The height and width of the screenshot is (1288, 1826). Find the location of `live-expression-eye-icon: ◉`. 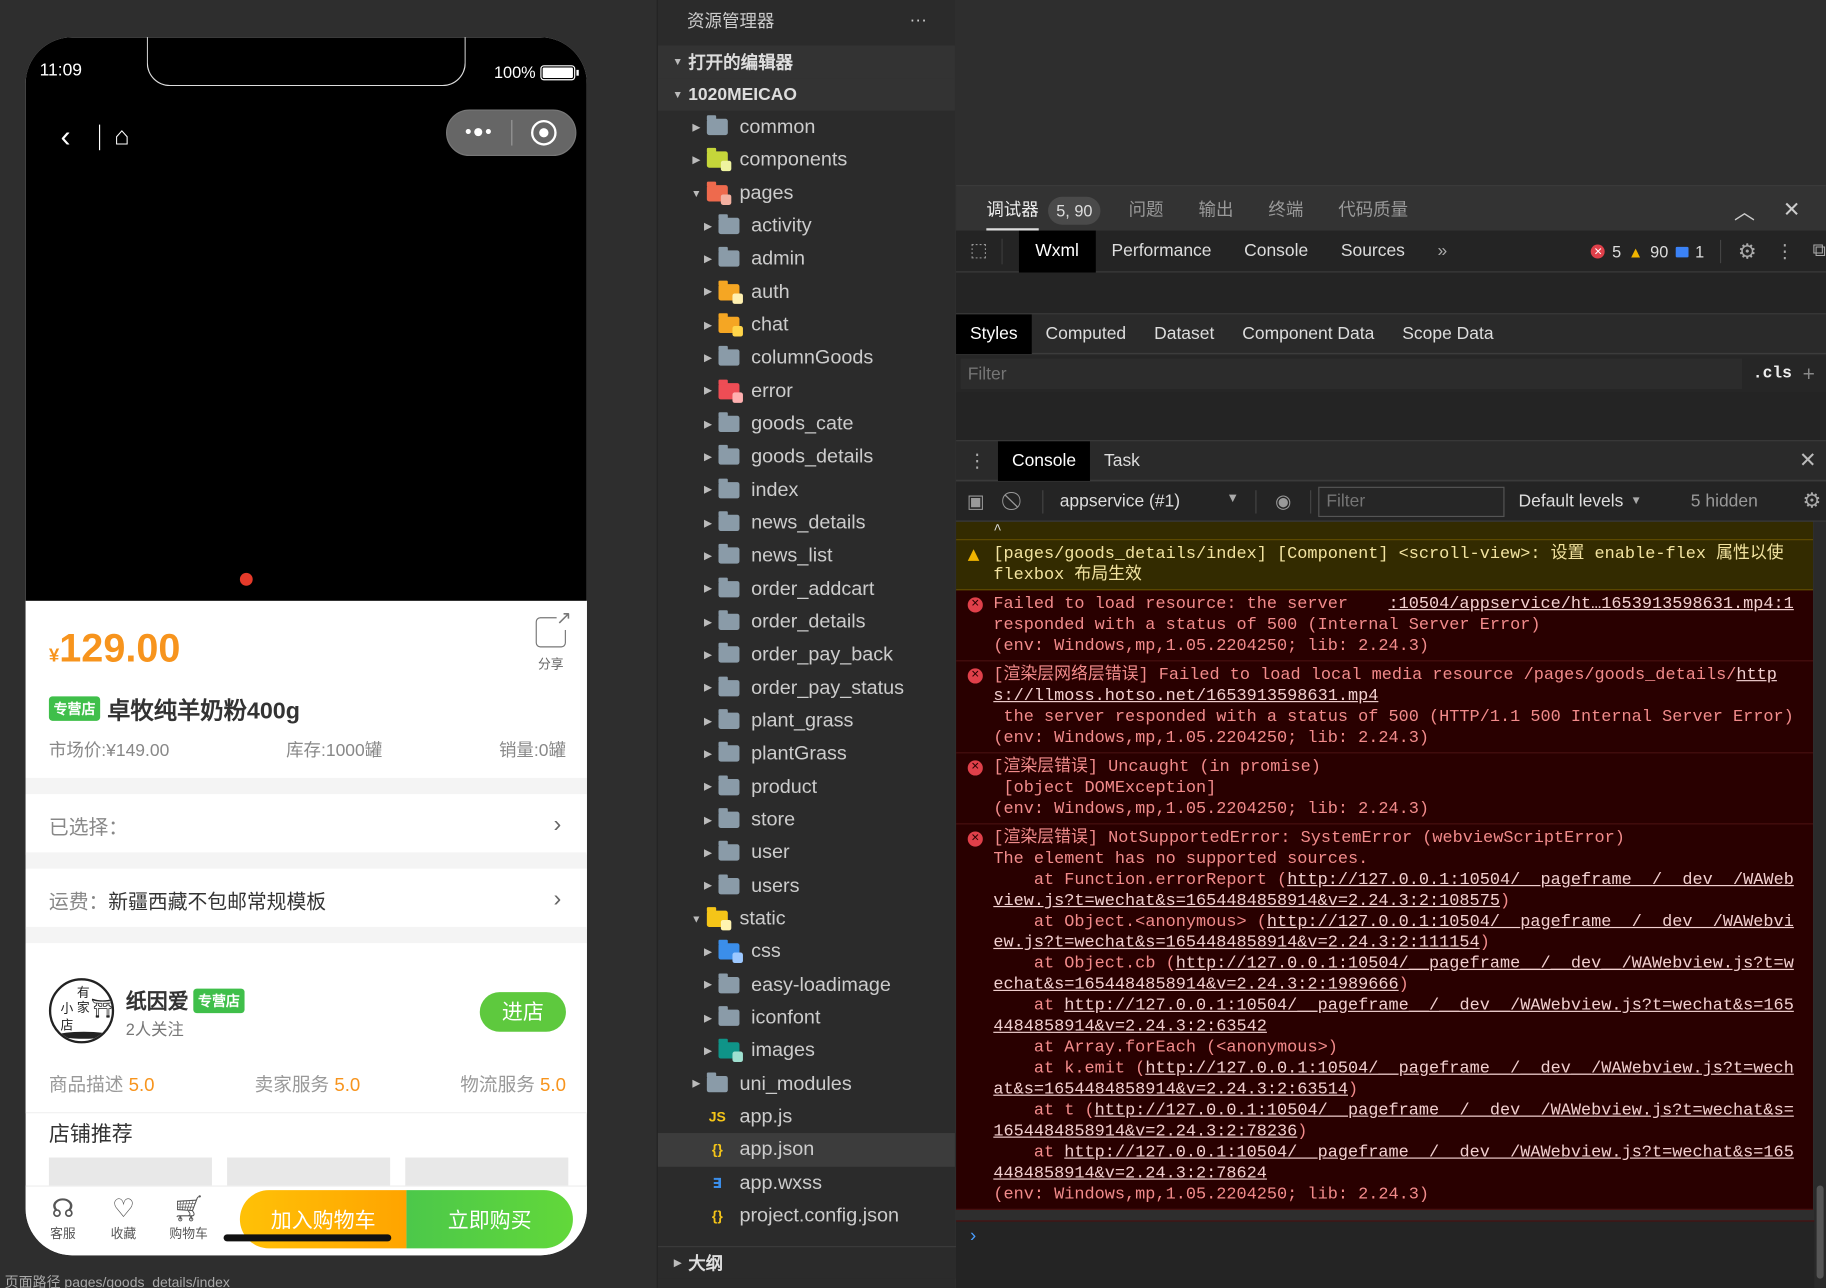

live-expression-eye-icon: ◉ is located at coordinates (1283, 501).